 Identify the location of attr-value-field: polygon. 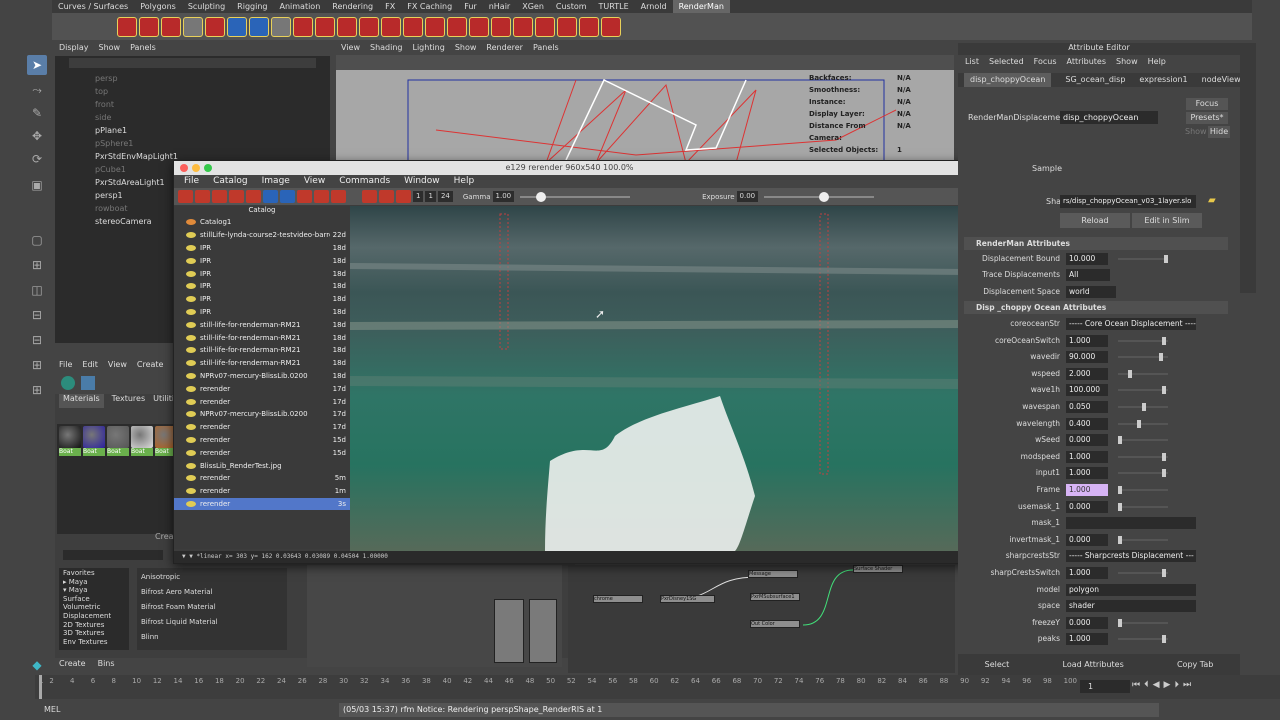
(1131, 589).